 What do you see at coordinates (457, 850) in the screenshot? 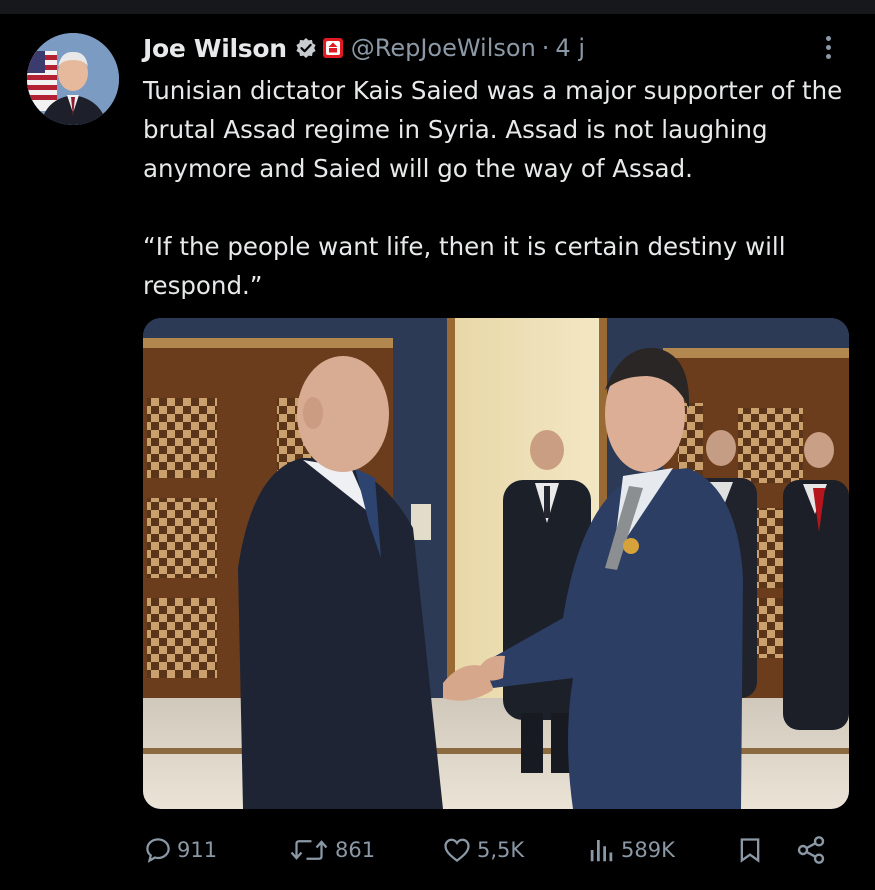
I see `heart-icon` at bounding box center [457, 850].